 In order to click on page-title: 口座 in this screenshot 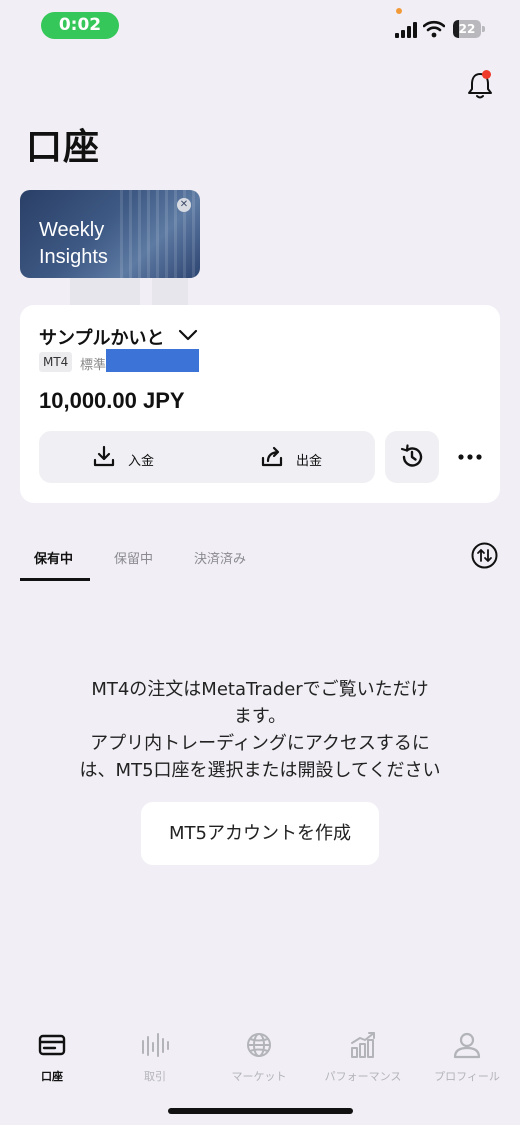, I will do `click(63, 147)`.